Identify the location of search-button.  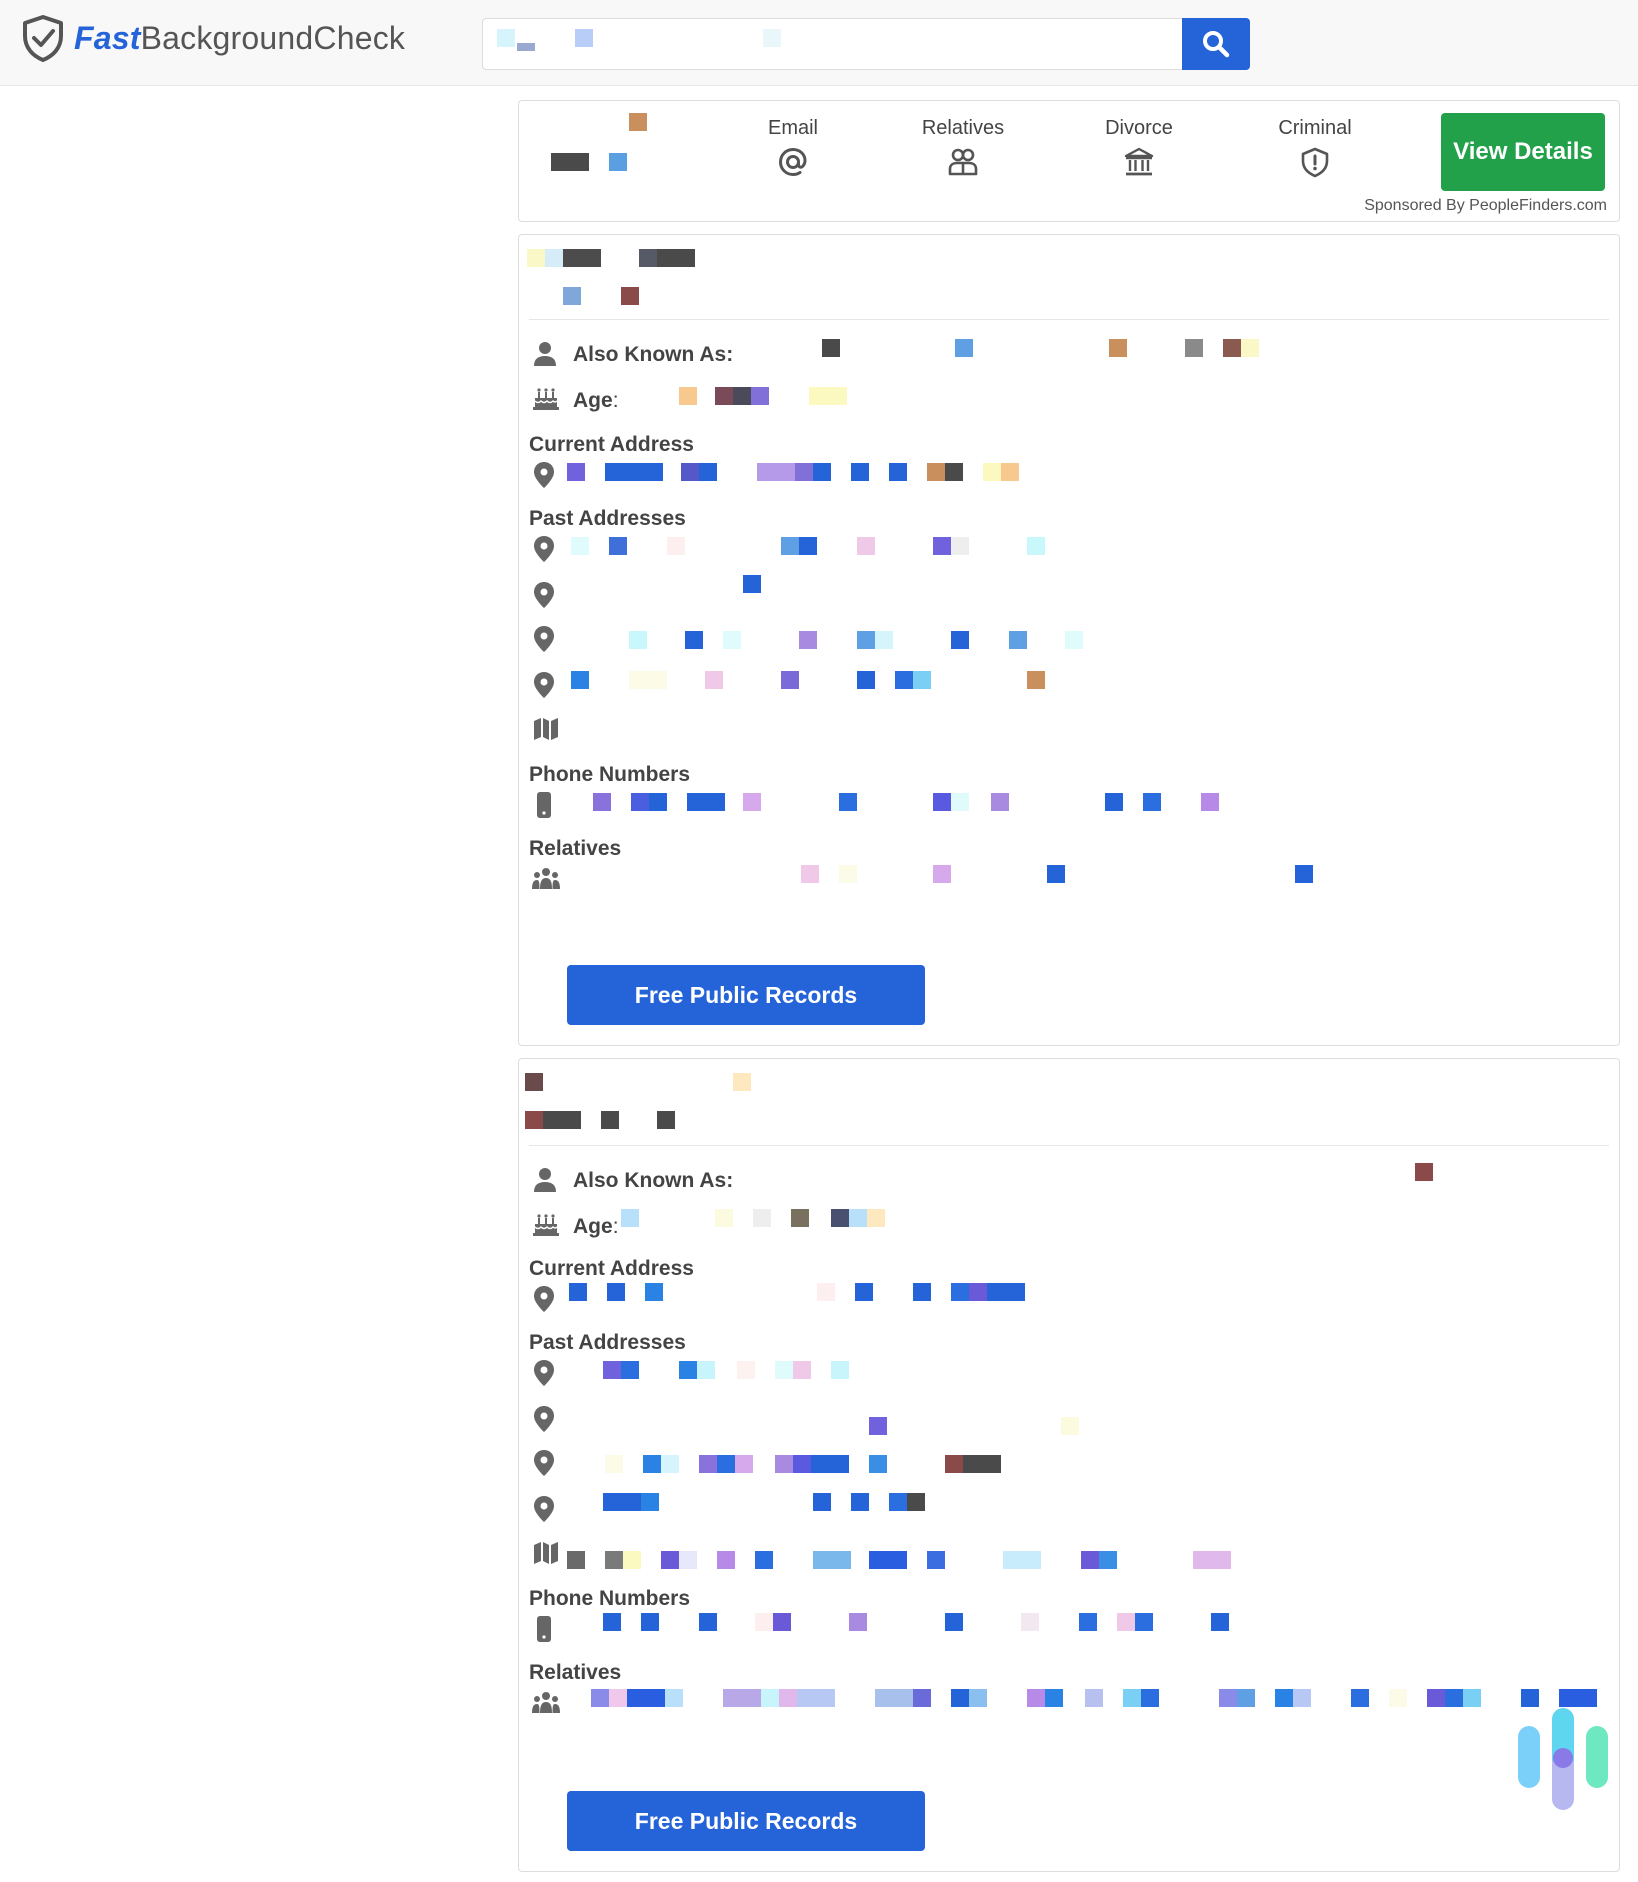
(1216, 44).